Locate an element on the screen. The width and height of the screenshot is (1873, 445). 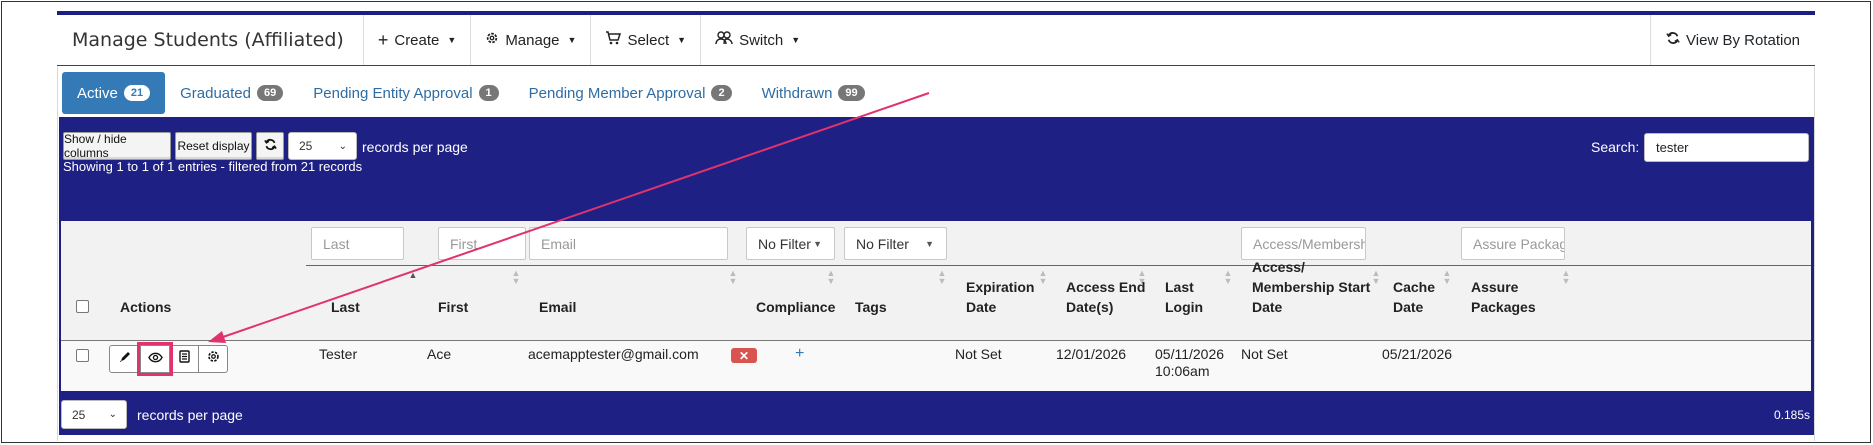
refresh-button is located at coordinates (270, 146).